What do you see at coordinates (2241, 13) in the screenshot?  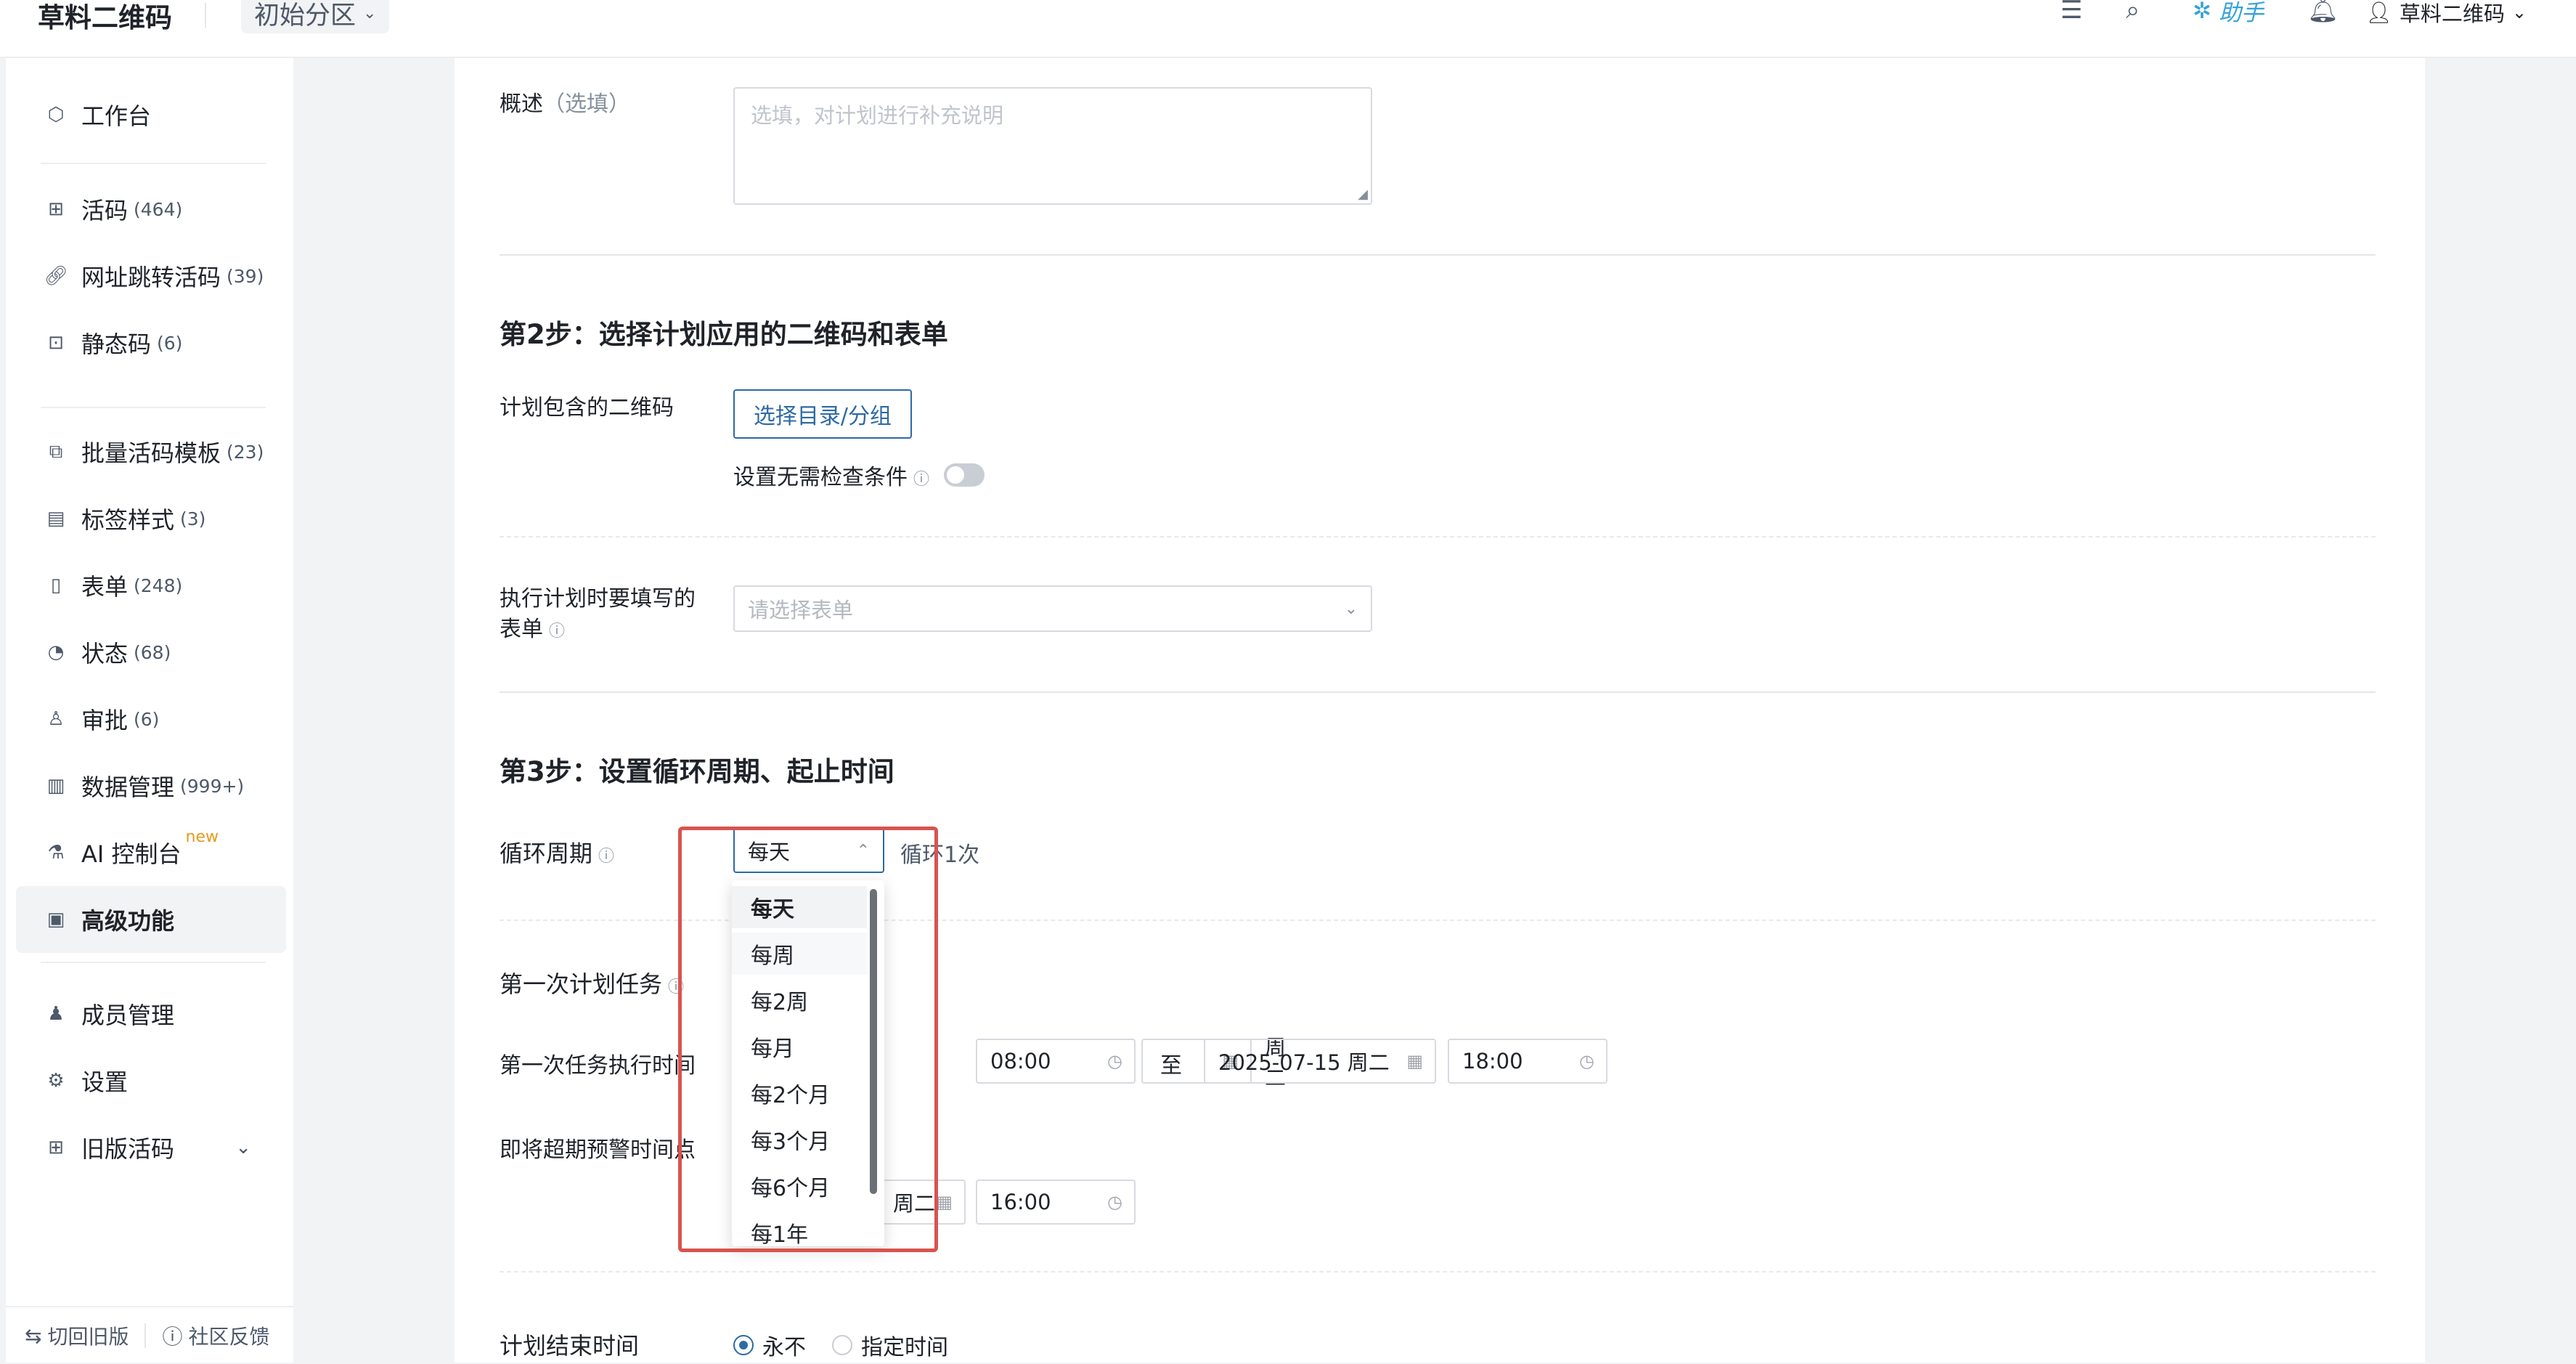 I see `assistant-label: 助手` at bounding box center [2241, 13].